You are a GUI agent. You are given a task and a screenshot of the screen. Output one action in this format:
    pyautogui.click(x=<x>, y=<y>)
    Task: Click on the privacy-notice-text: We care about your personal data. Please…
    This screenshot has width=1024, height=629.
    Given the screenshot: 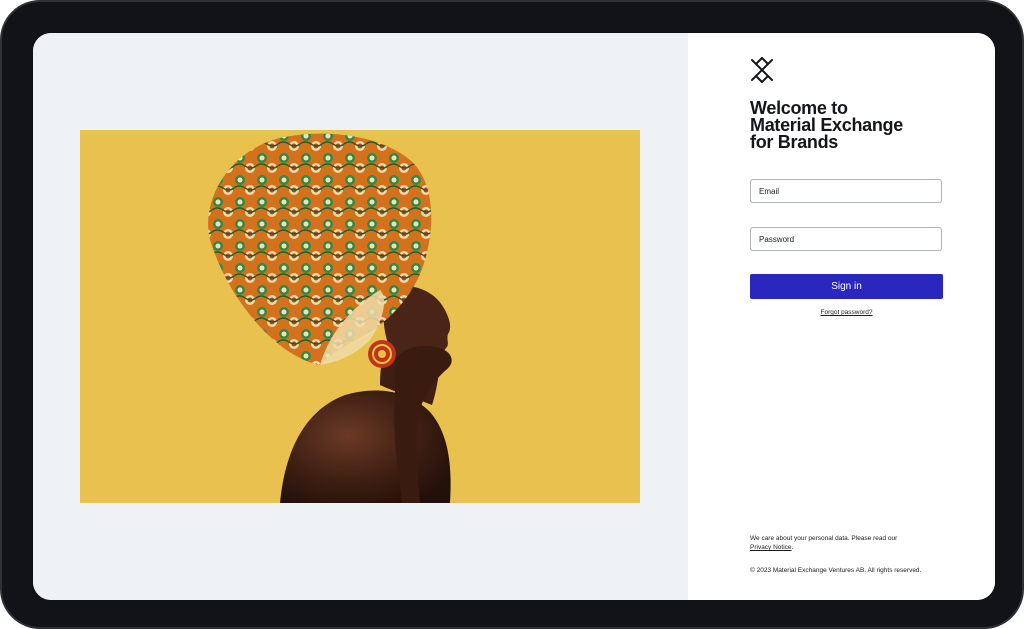 What is the action you would take?
    pyautogui.click(x=850, y=543)
    